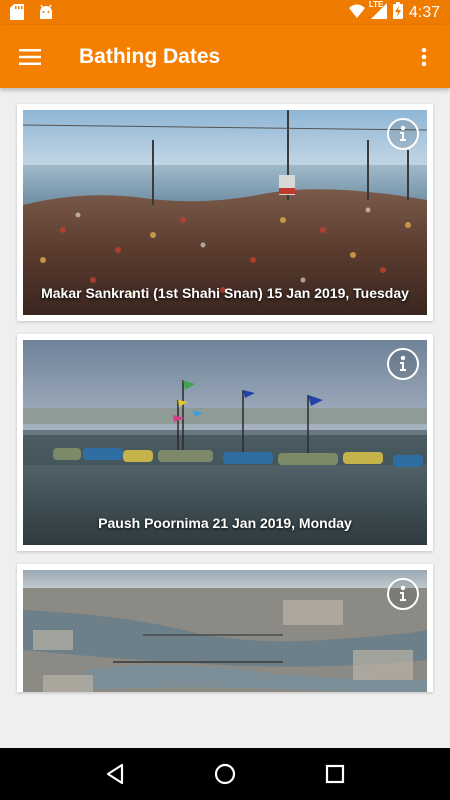  What do you see at coordinates (225, 12) in the screenshot?
I see `status-bar: LTE 4:37` at bounding box center [225, 12].